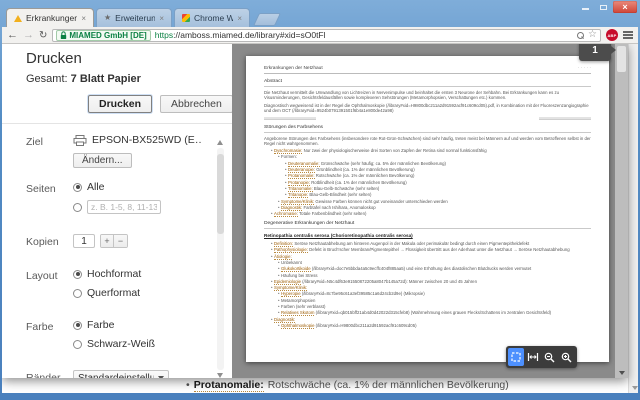 This screenshot has height=400, width=640. I want to click on tab-erkrankungen: Erkrankungen der Netzha ×, so click(50, 17).